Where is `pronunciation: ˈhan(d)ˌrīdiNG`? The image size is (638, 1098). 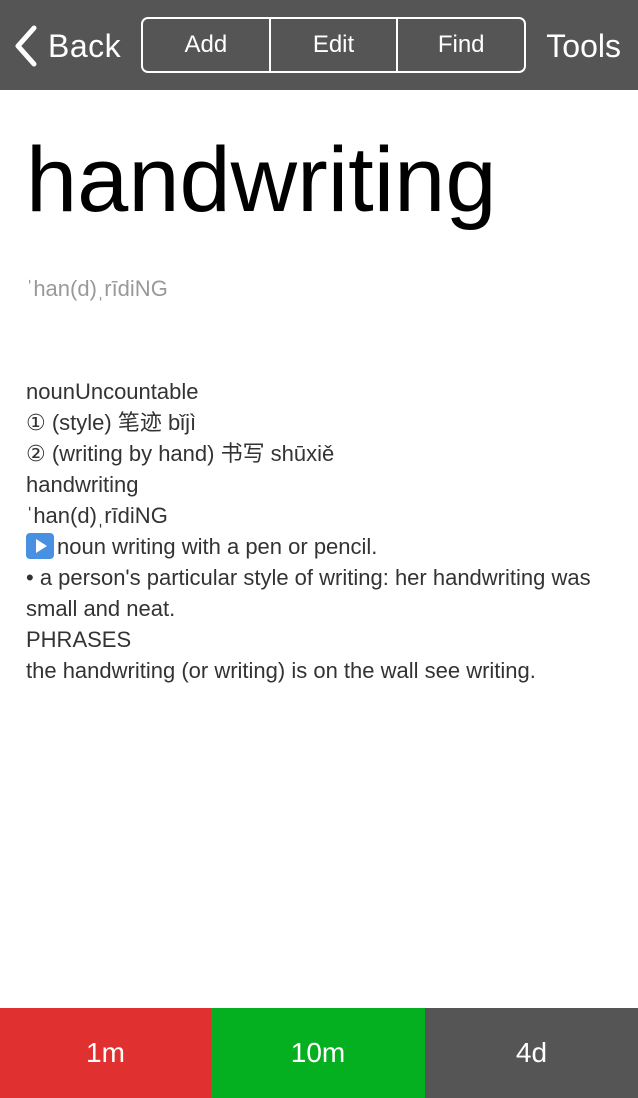 pronunciation: ˈhan(d)ˌrīdiNG is located at coordinates (97, 288).